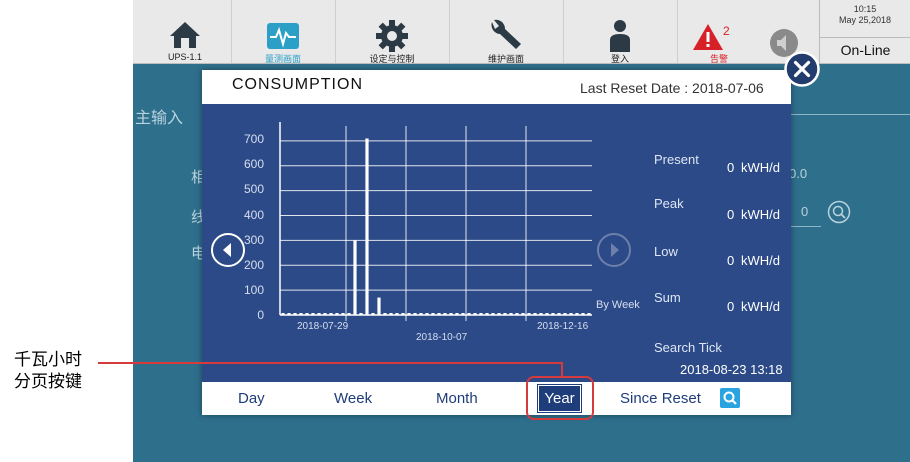  What do you see at coordinates (260, 315) in the screenshot?
I see `y-tick-label: 0` at bounding box center [260, 315].